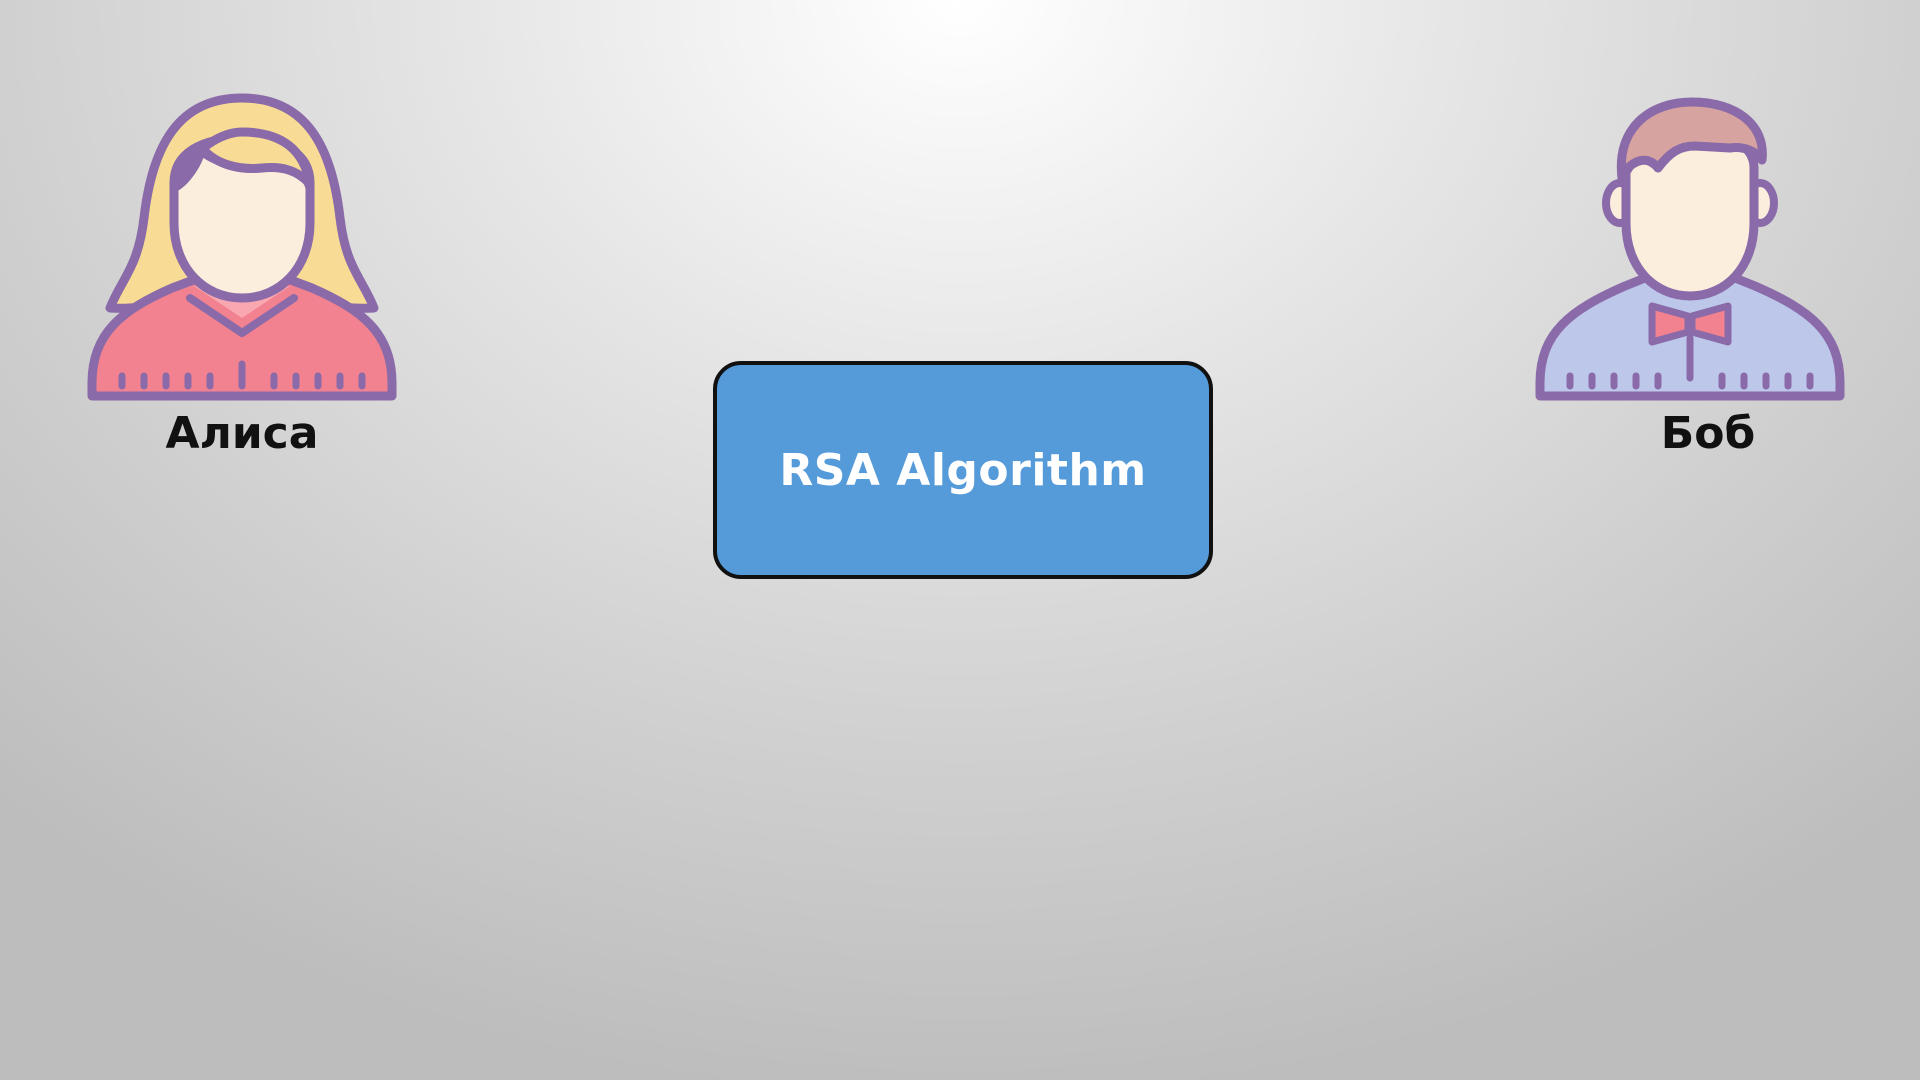  What do you see at coordinates (242, 433) in the screenshot?
I see `alice-name-label: Алиса` at bounding box center [242, 433].